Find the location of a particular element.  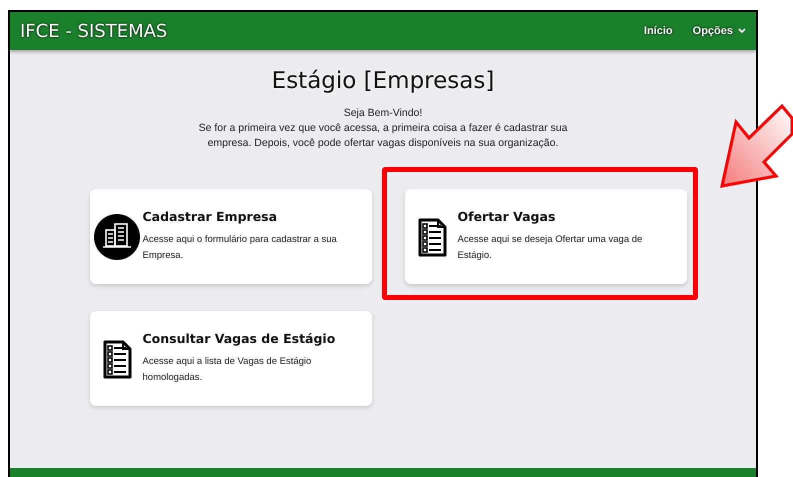

nav-link: Início is located at coordinates (658, 31).